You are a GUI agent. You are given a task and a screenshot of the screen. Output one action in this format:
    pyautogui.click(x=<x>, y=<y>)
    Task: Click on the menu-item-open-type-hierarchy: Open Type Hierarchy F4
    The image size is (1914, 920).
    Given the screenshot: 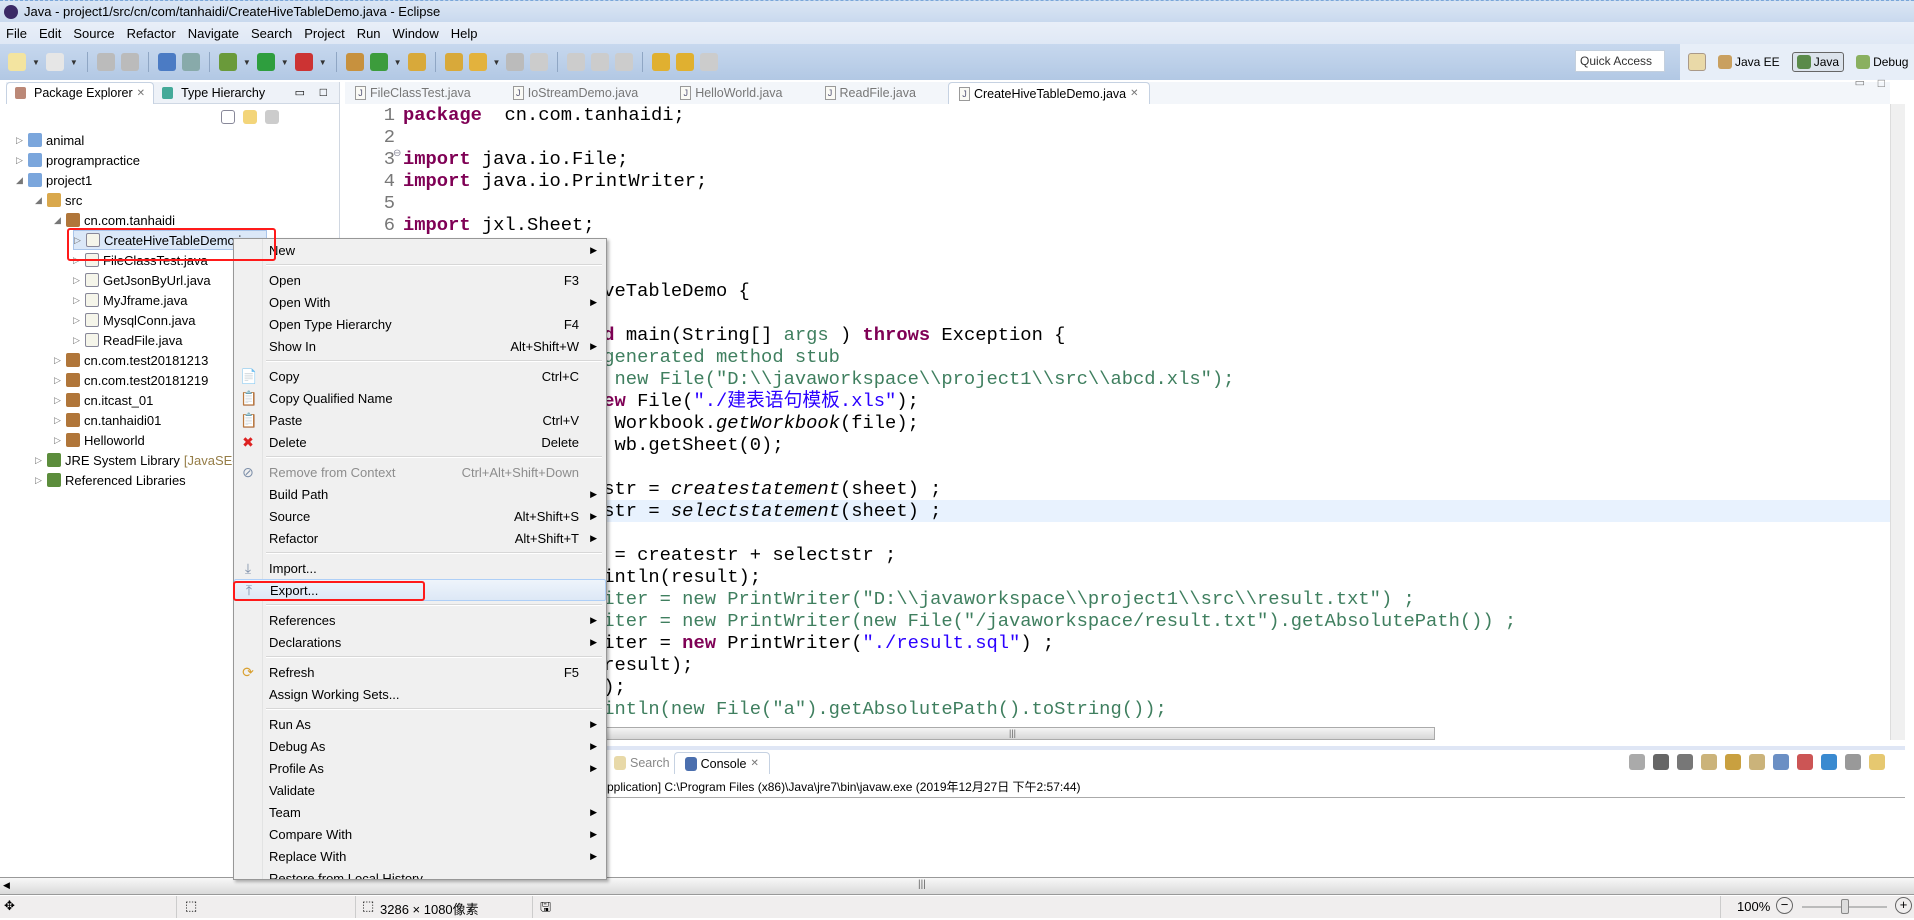 What is the action you would take?
    pyautogui.click(x=420, y=324)
    